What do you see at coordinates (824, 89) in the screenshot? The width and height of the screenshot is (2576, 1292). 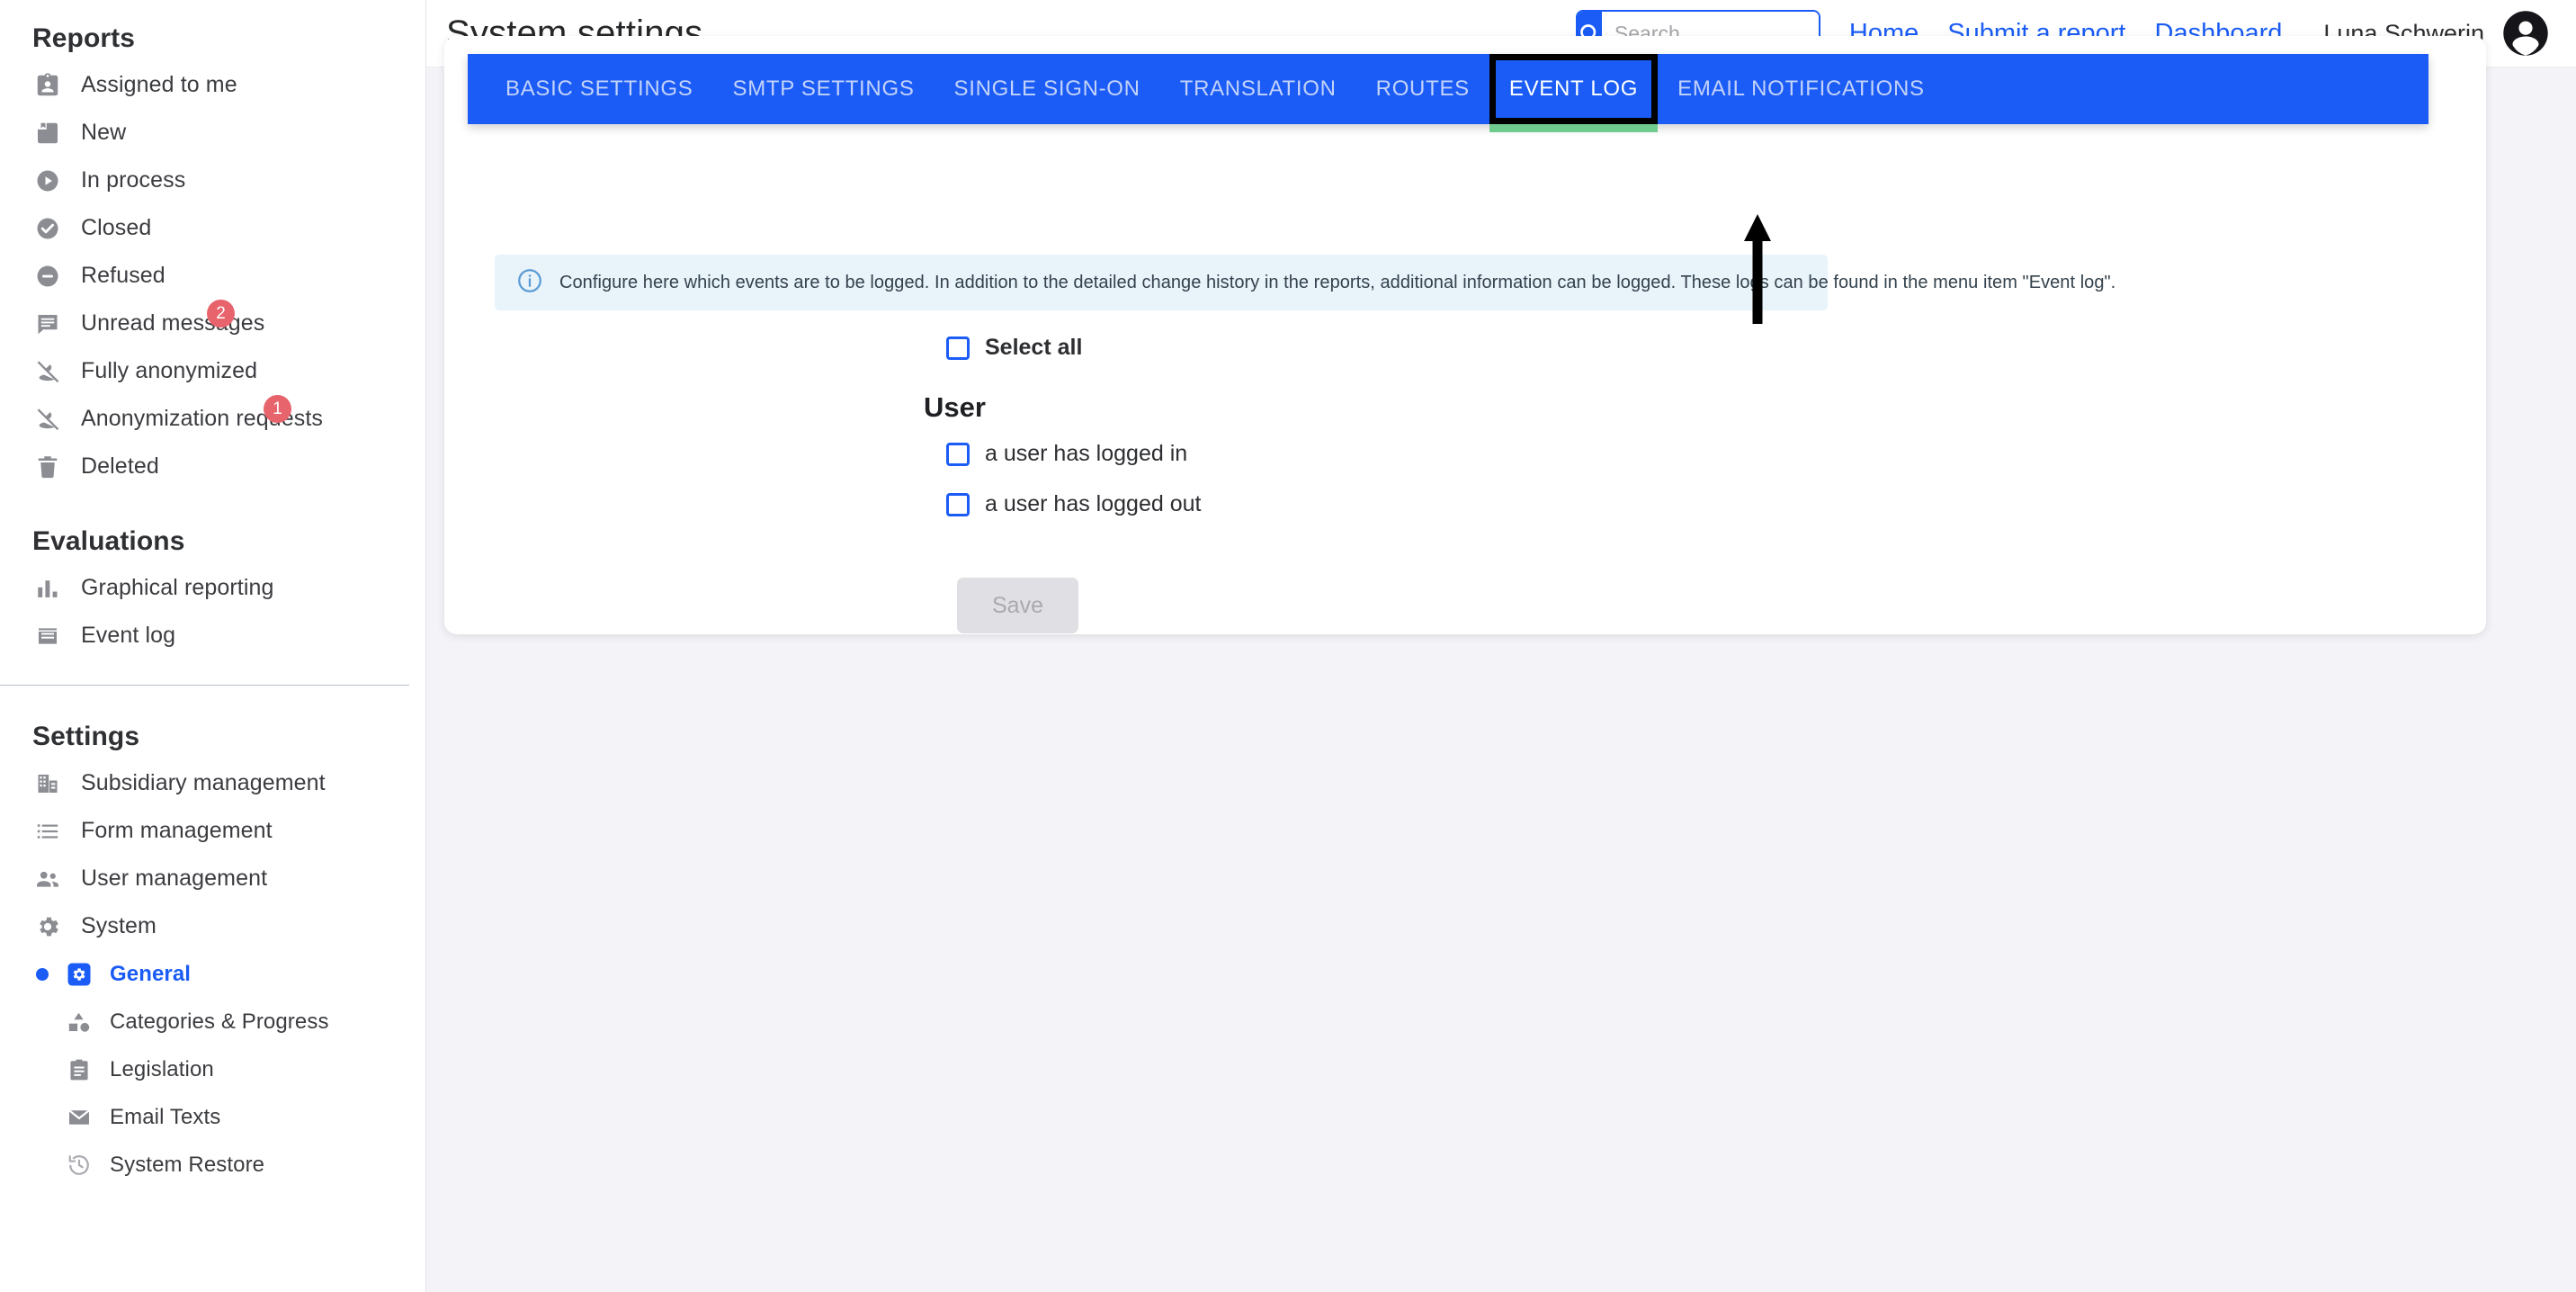 I see `tab-smtp-settings: SMTP SETTINGS` at bounding box center [824, 89].